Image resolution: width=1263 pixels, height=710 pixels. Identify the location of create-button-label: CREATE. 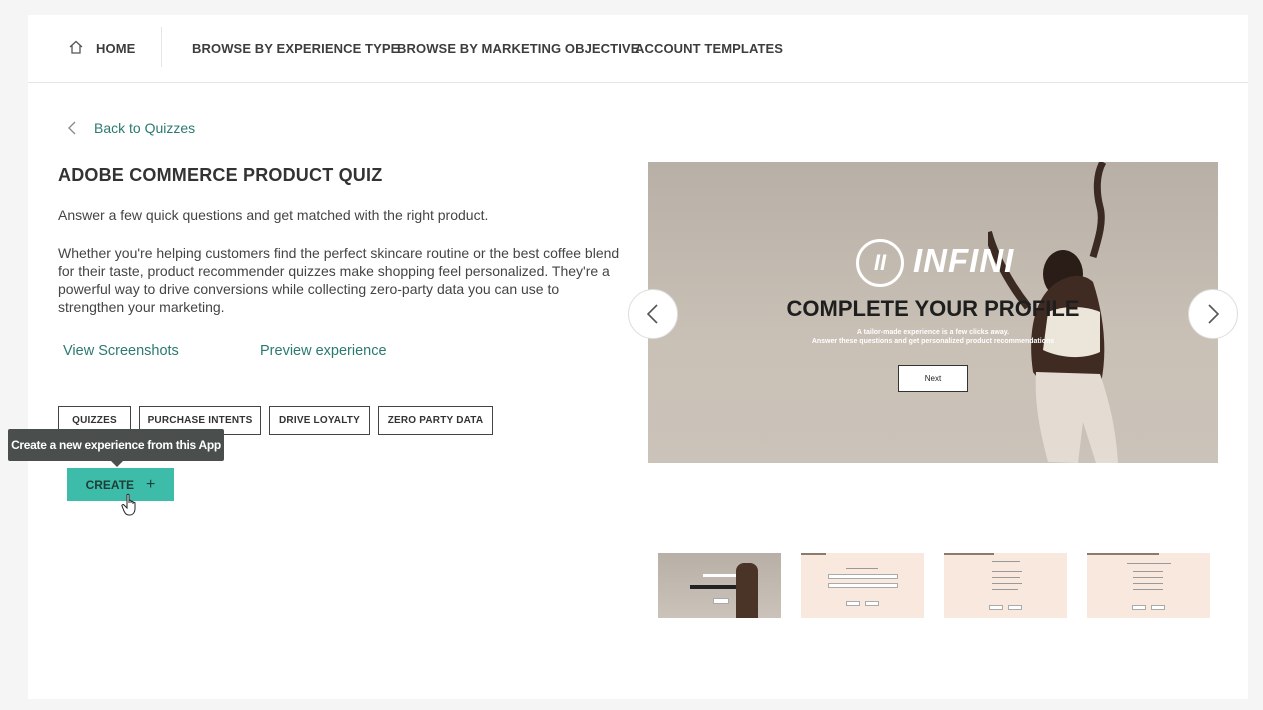
(110, 484).